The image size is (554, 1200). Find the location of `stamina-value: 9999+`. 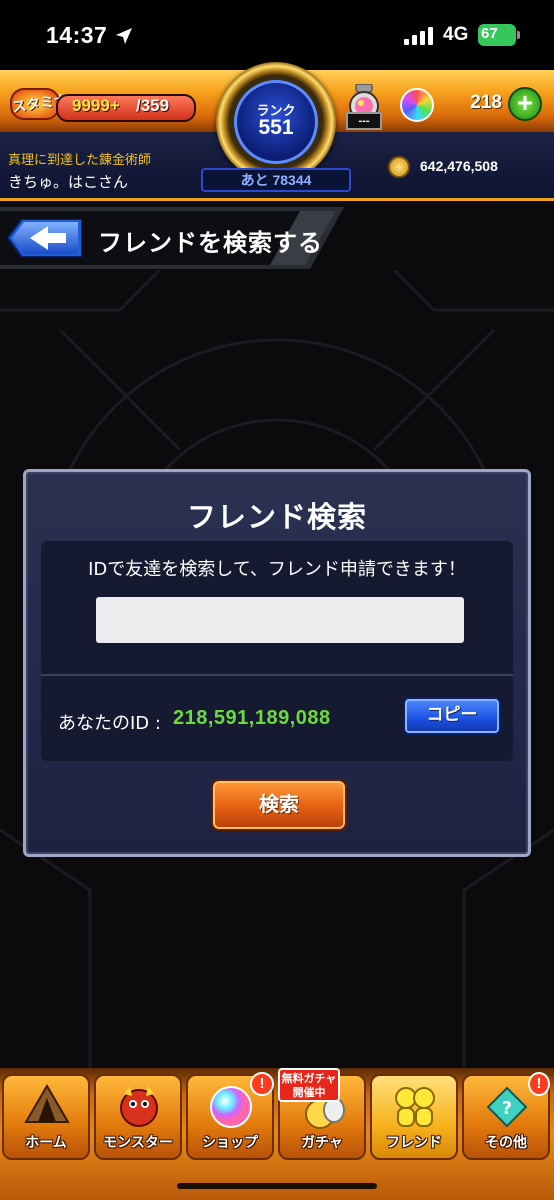

stamina-value: 9999+ is located at coordinates (96, 105).